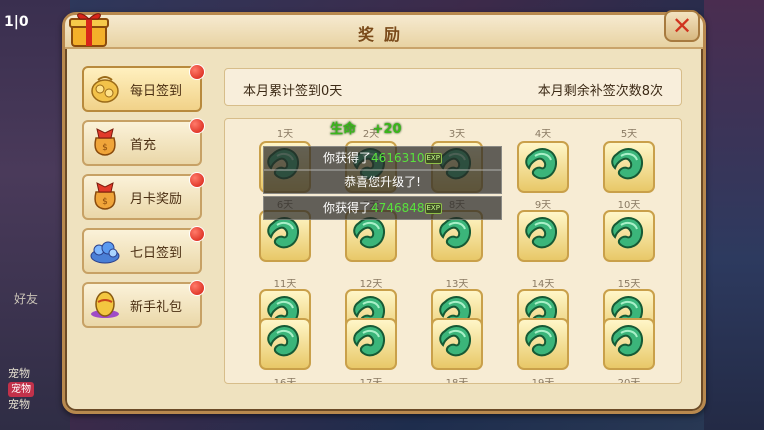  I want to click on sign-in-summary: 本月累计签到0天 本月剩余补签次数8次, so click(453, 87).